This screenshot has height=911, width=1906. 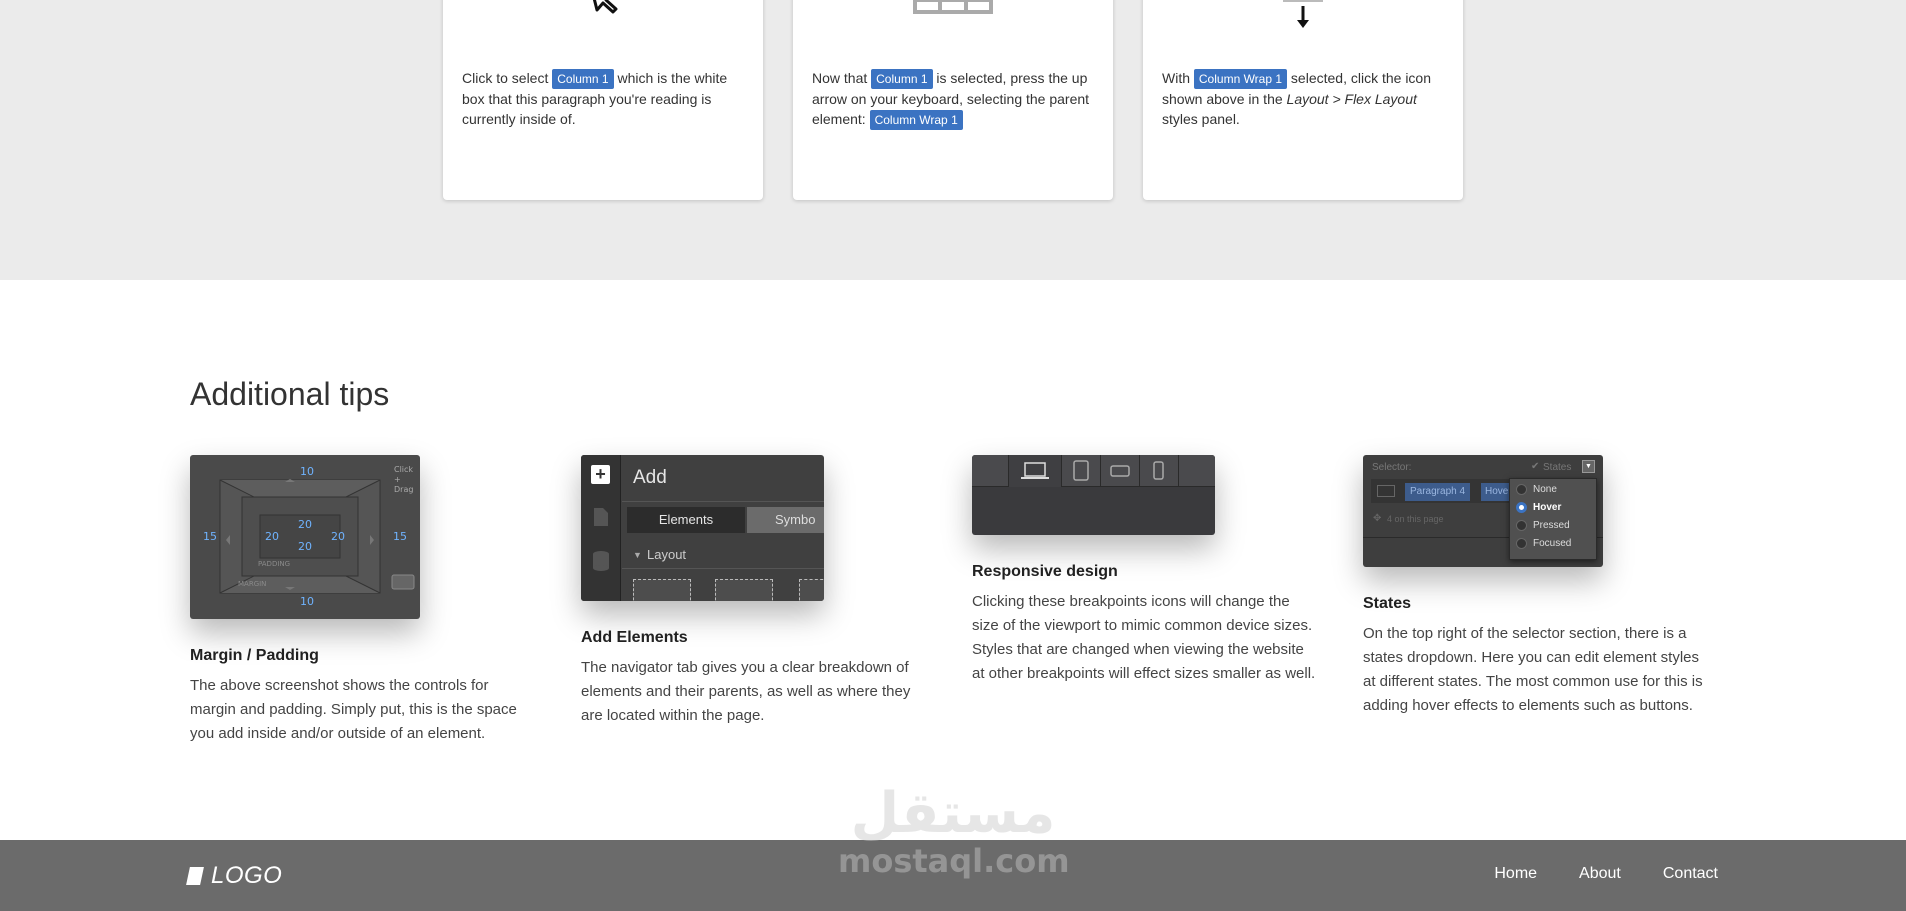 I want to click on check-icon: ✔, so click(x=1535, y=466).